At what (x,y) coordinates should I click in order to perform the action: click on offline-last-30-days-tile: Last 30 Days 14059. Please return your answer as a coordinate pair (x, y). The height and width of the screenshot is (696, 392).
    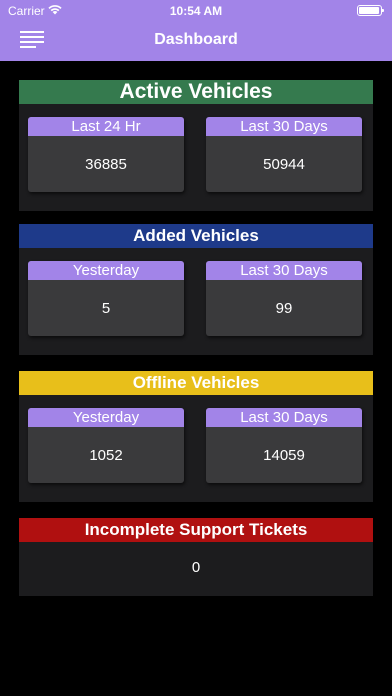
    Looking at the image, I should click on (284, 445).